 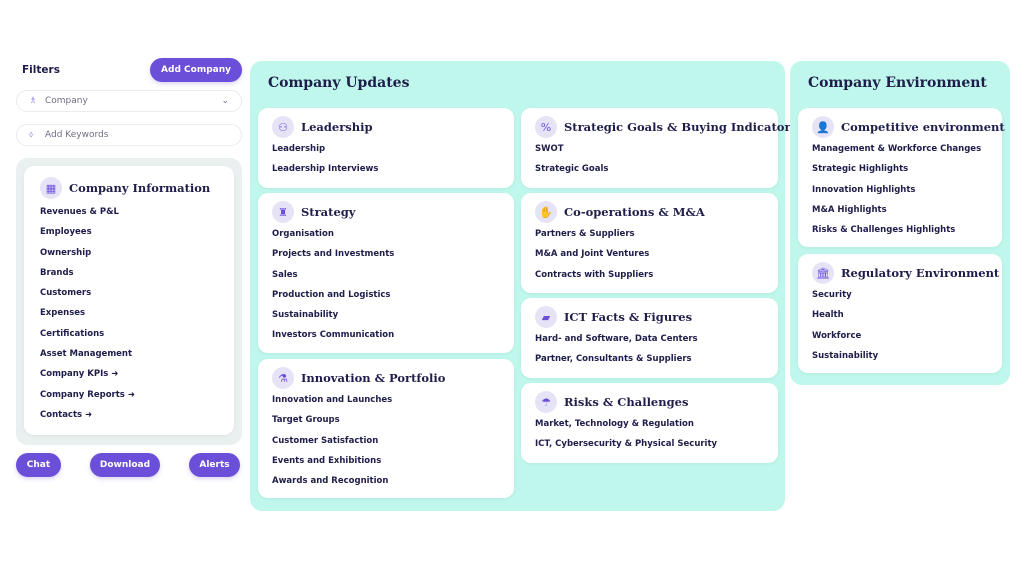 What do you see at coordinates (66, 101) in the screenshot?
I see `company-select-value: Company` at bounding box center [66, 101].